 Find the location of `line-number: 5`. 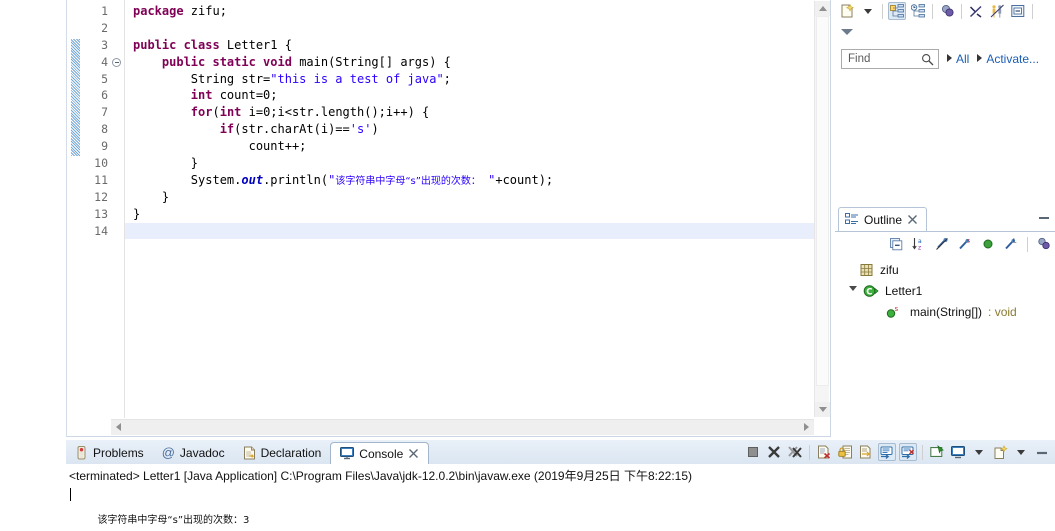

line-number: 5 is located at coordinates (104, 78).